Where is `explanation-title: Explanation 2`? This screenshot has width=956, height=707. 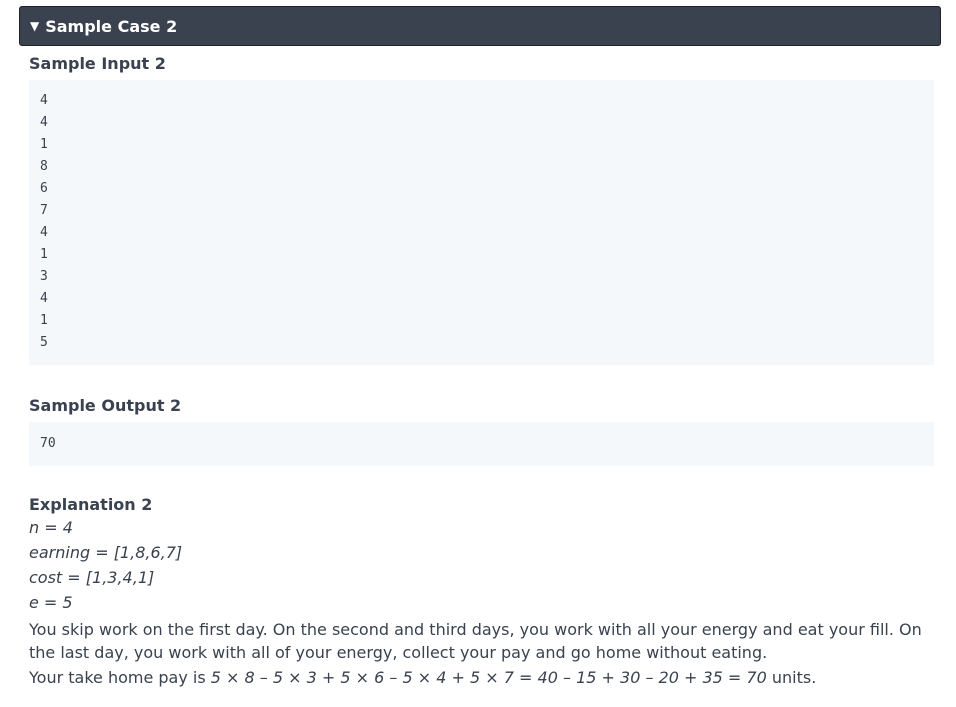
explanation-title: Explanation 2 is located at coordinates (91, 504).